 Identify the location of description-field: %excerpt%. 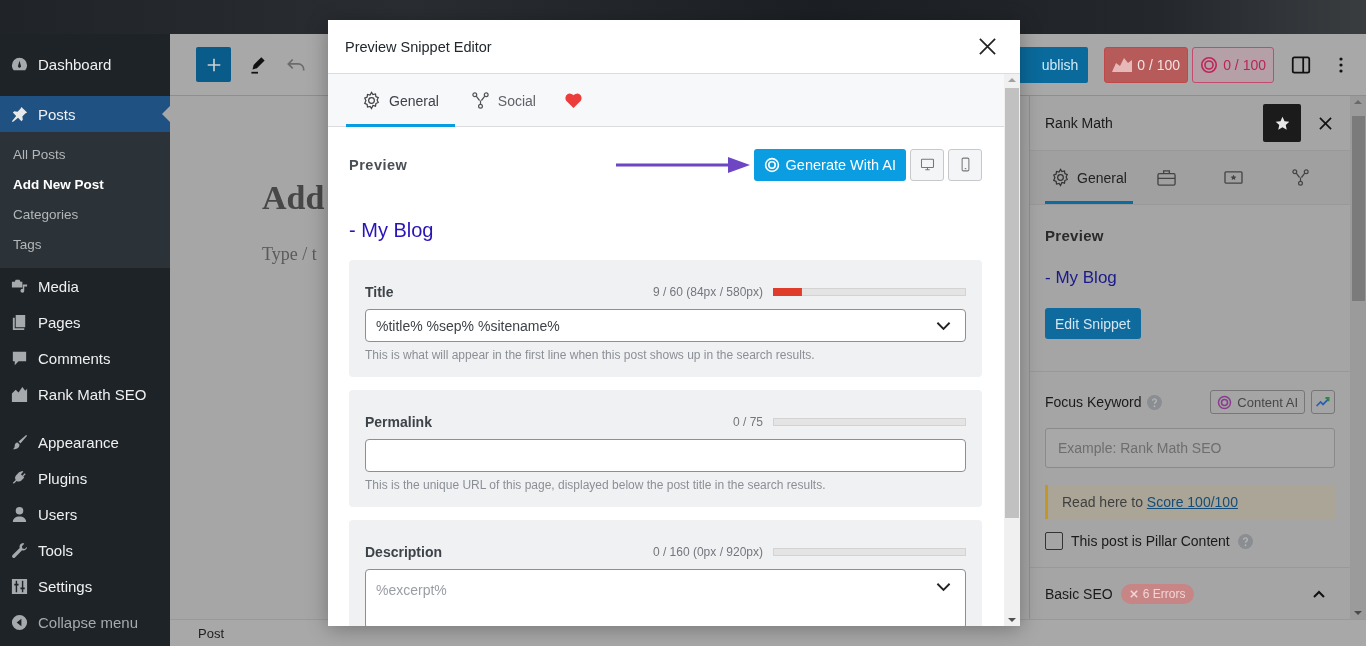
(665, 597).